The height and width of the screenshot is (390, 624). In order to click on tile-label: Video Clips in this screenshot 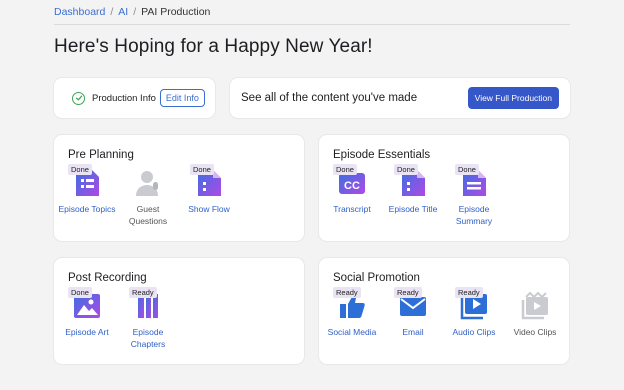, I will do `click(535, 332)`.